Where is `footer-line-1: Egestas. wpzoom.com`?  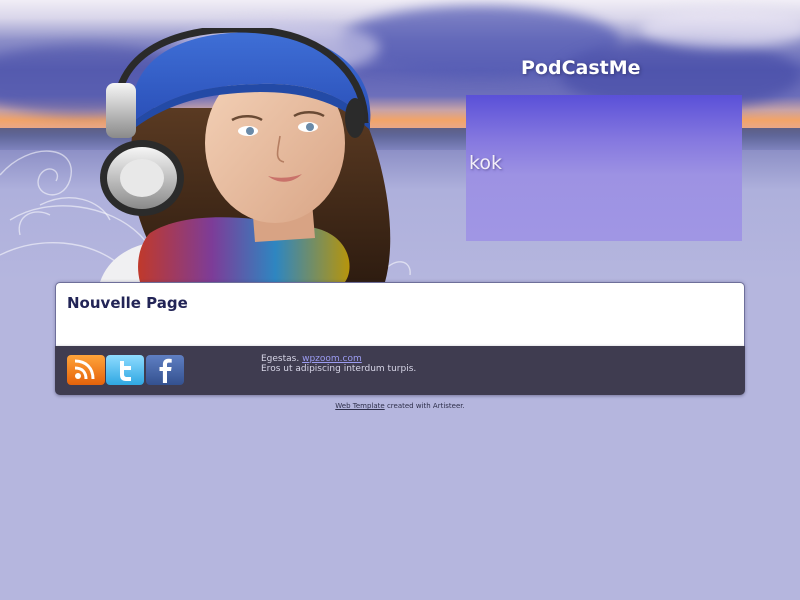
footer-line-1: Egestas. wpzoom.com is located at coordinates (338, 359).